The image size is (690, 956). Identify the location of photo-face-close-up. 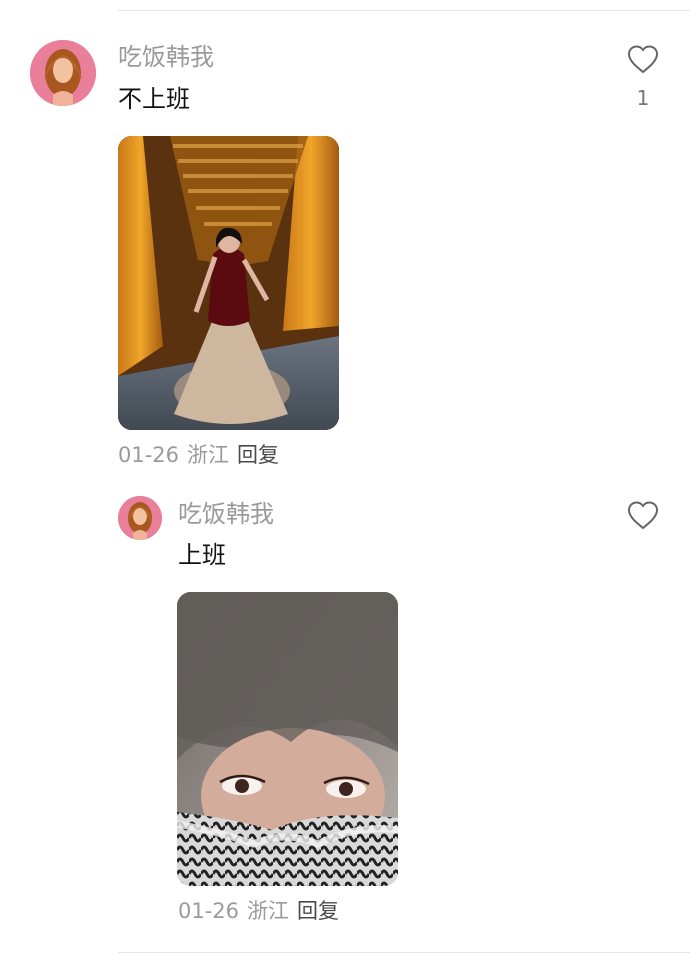
(287, 739).